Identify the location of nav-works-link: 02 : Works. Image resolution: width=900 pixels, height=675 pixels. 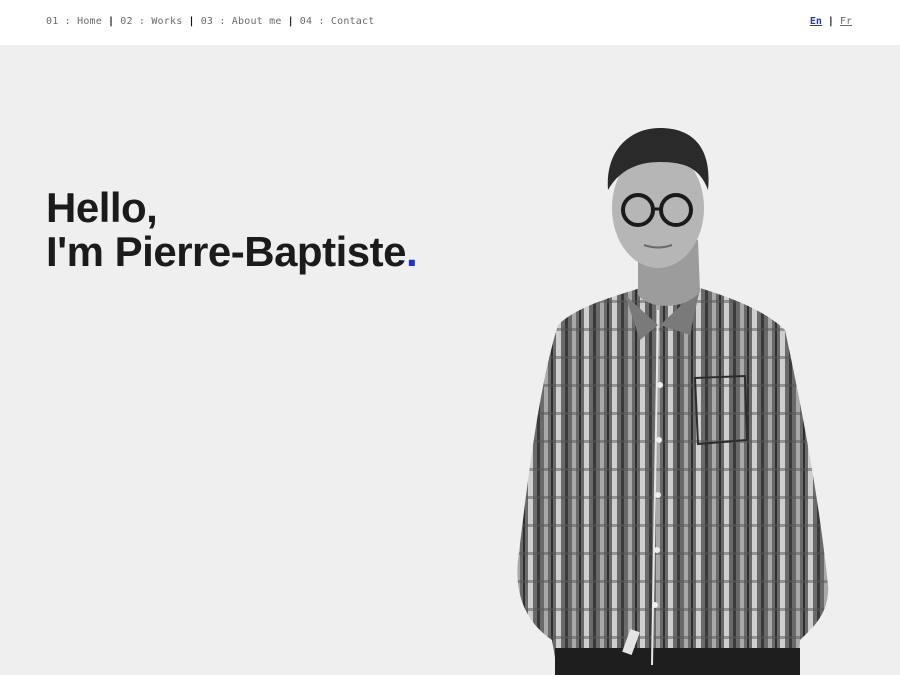
(151, 21).